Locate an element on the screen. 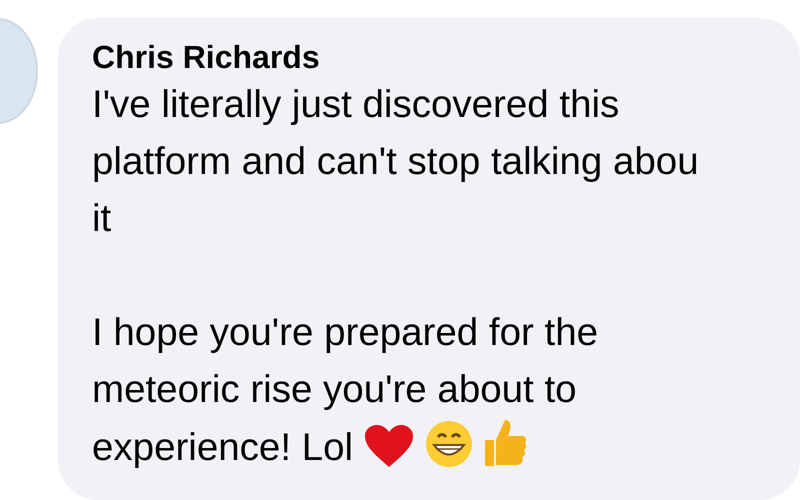 This screenshot has width=800, height=500. heart-icon is located at coordinates (389, 446).